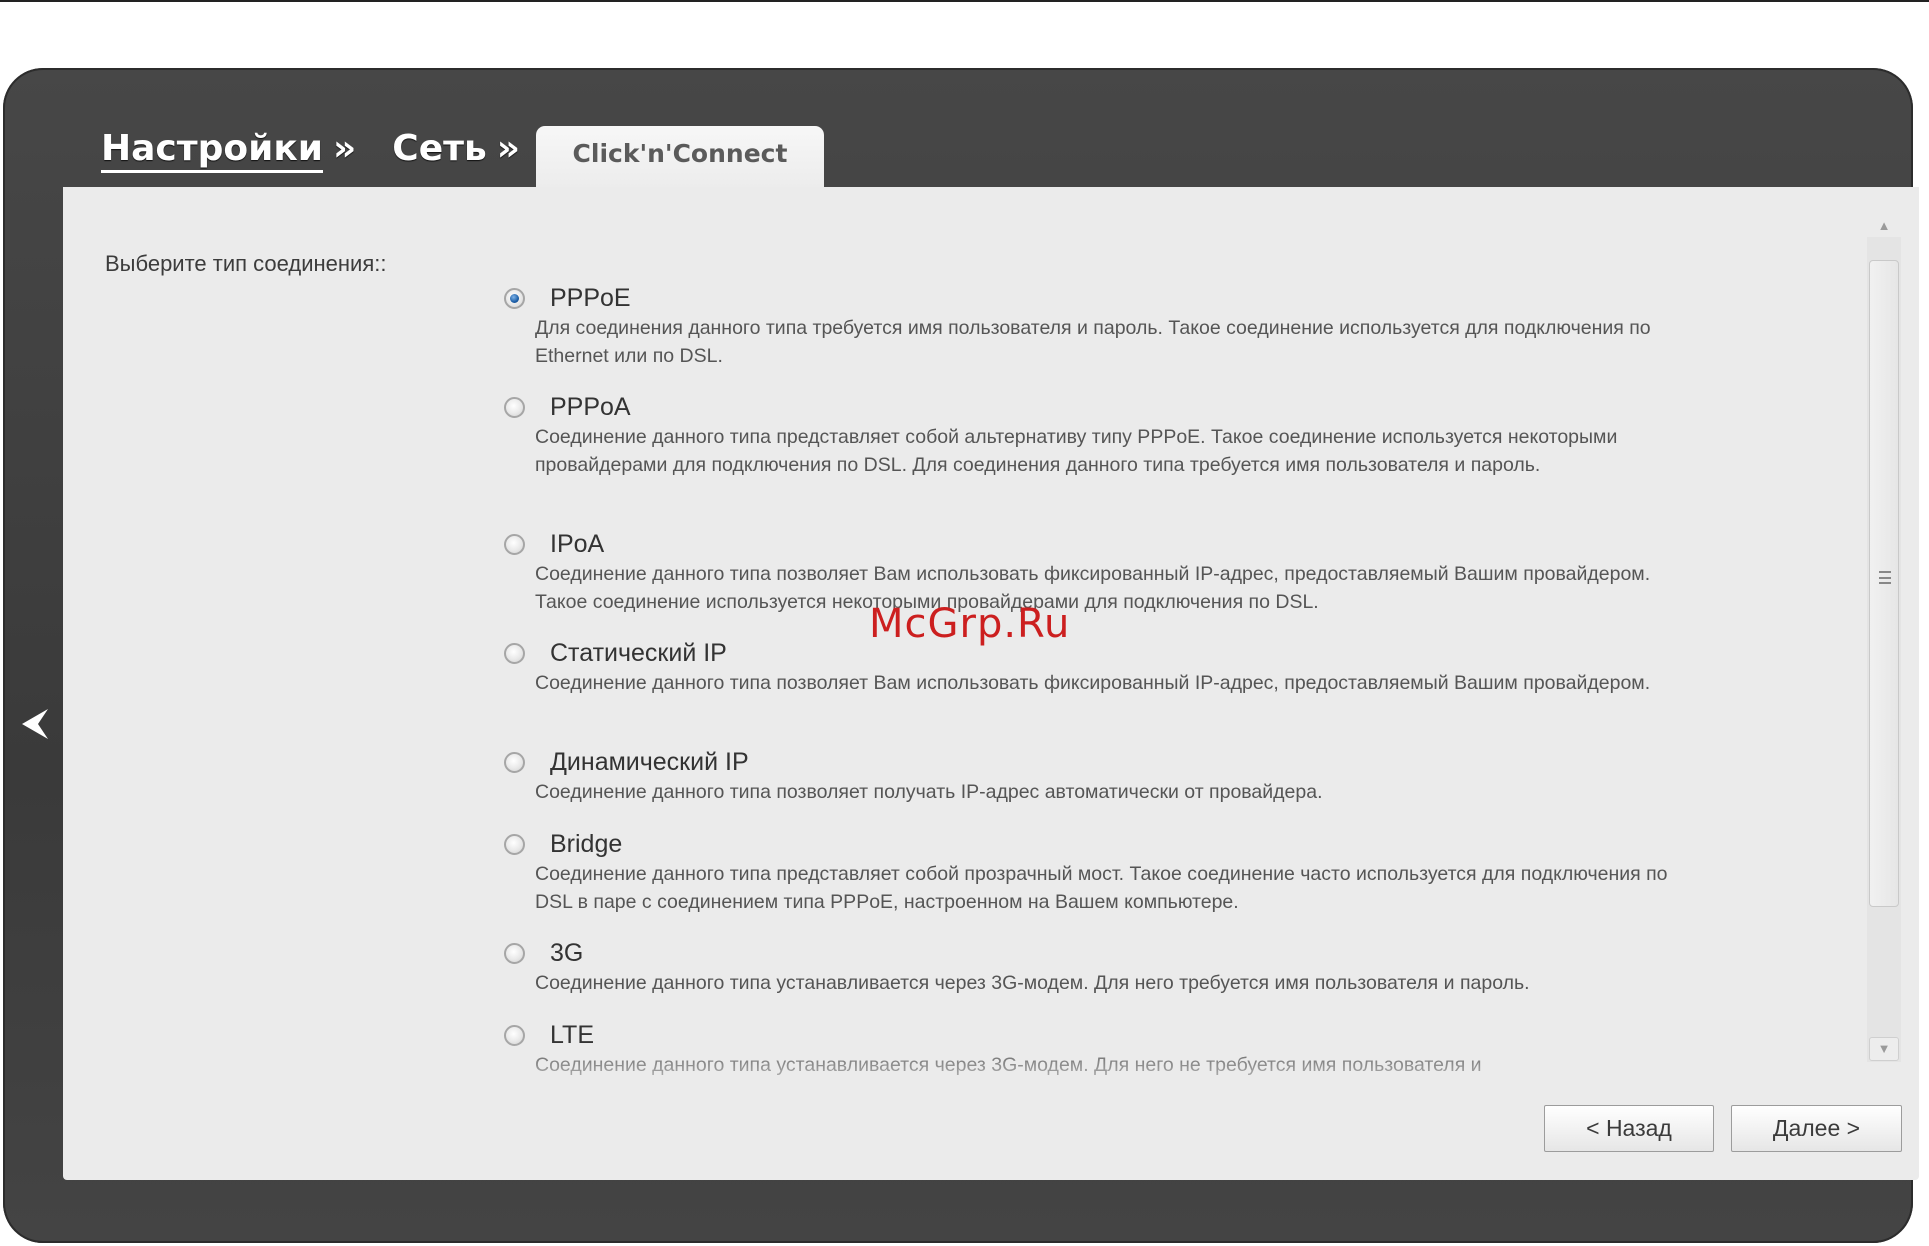  What do you see at coordinates (514, 762) in the screenshot?
I see `radio-dynamic-ip` at bounding box center [514, 762].